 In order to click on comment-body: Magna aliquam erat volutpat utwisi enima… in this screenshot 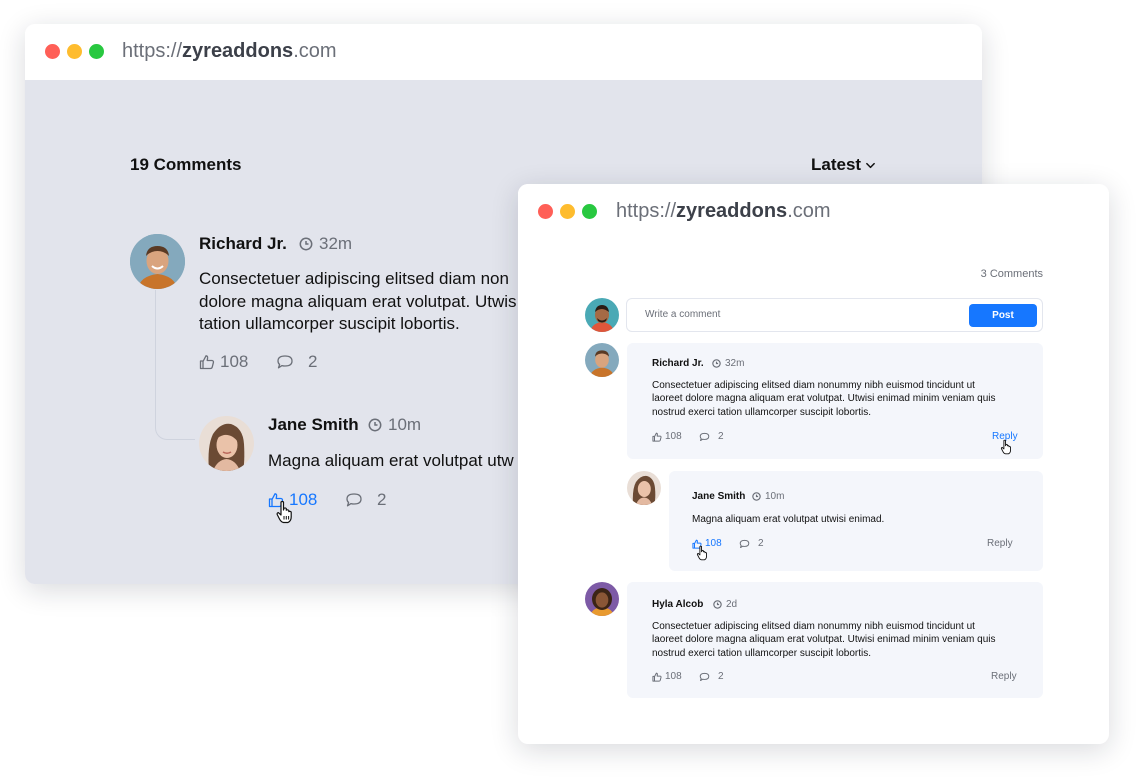, I will do `click(788, 519)`.